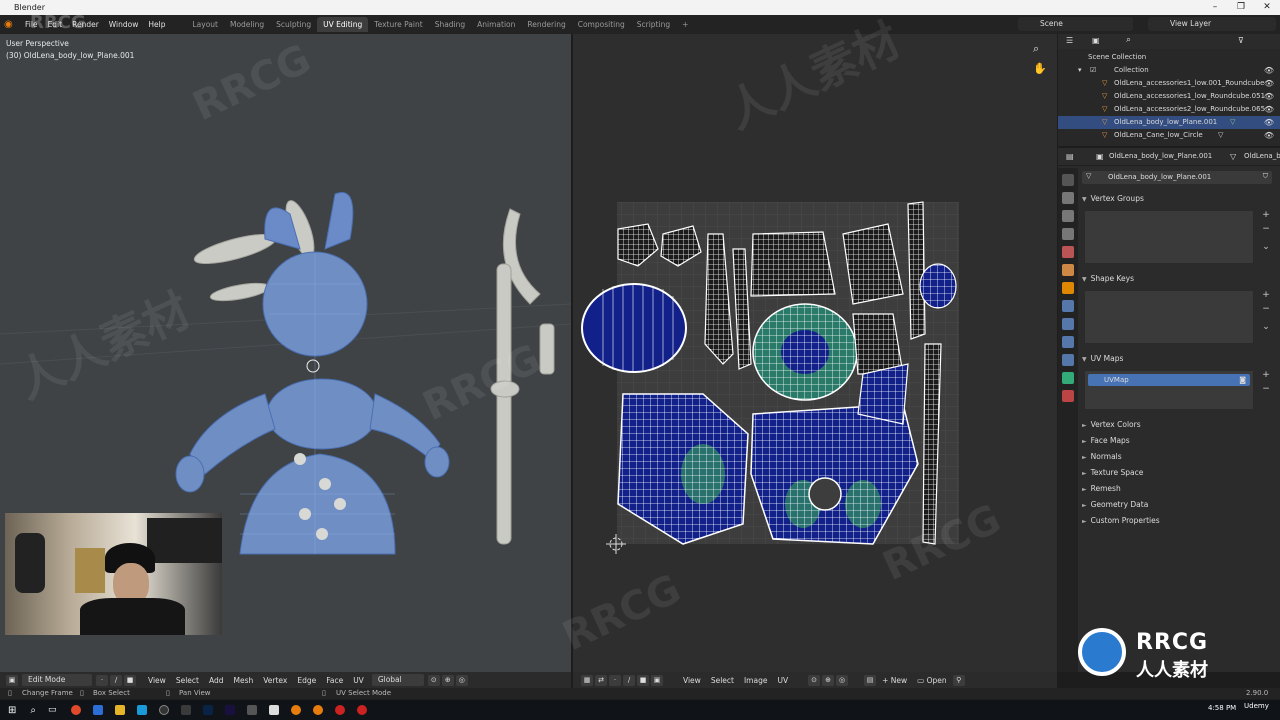  What do you see at coordinates (1266, 389) in the screenshot?
I see `remove-uv-map-button: −` at bounding box center [1266, 389].